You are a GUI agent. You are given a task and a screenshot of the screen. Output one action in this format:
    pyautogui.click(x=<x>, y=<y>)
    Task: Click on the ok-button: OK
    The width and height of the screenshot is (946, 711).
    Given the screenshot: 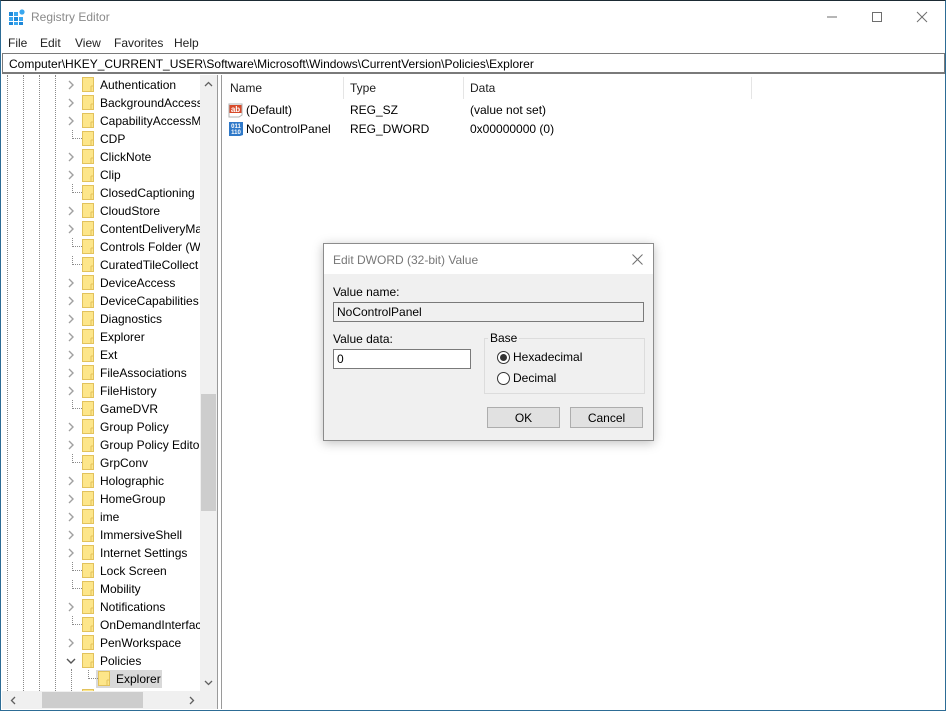 What is the action you would take?
    pyautogui.click(x=523, y=417)
    